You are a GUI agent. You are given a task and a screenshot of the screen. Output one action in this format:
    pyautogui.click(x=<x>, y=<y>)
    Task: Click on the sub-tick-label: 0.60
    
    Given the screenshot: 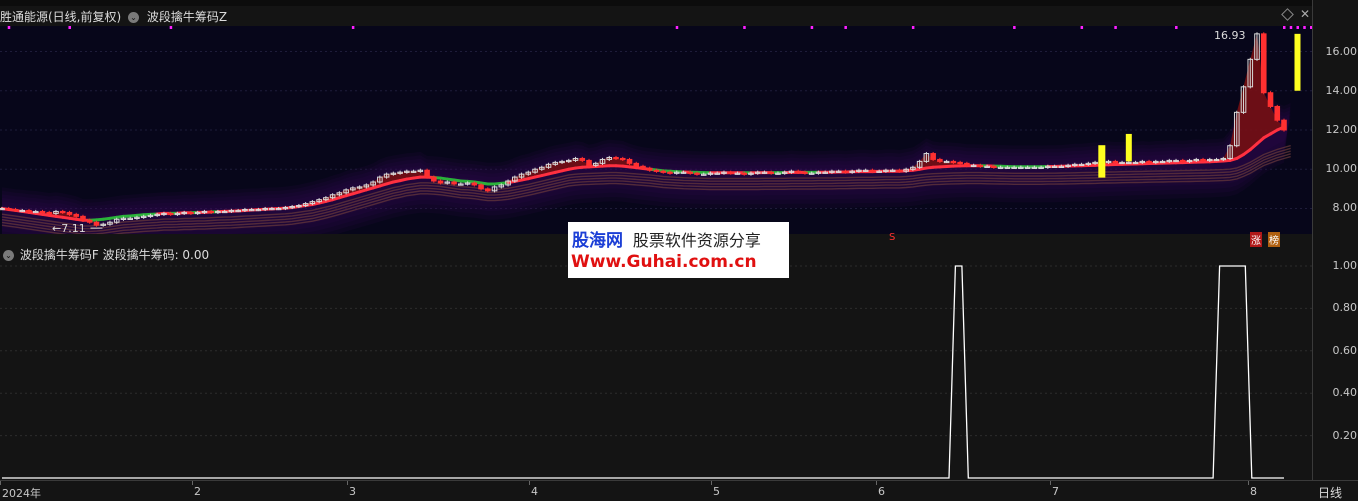 What is the action you would take?
    pyautogui.click(x=1345, y=350)
    